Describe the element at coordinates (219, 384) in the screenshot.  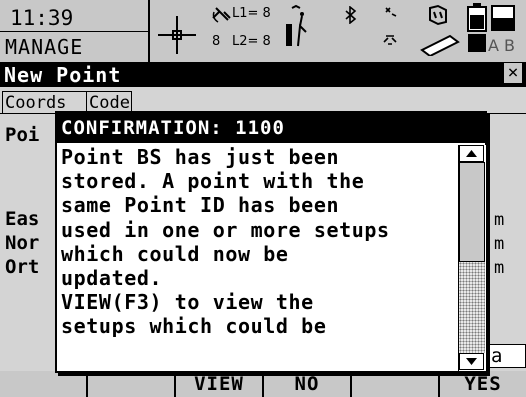
I see `view-button: VIEW` at that location.